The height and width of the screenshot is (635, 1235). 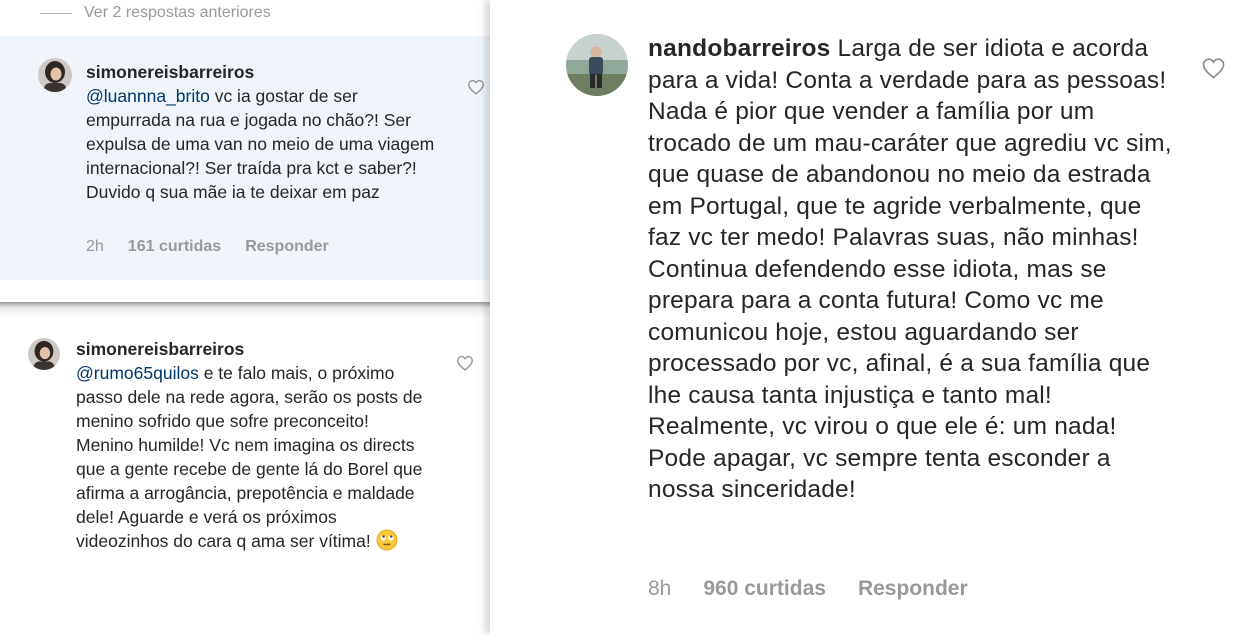 I want to click on comment-time: 8h, so click(x=660, y=588).